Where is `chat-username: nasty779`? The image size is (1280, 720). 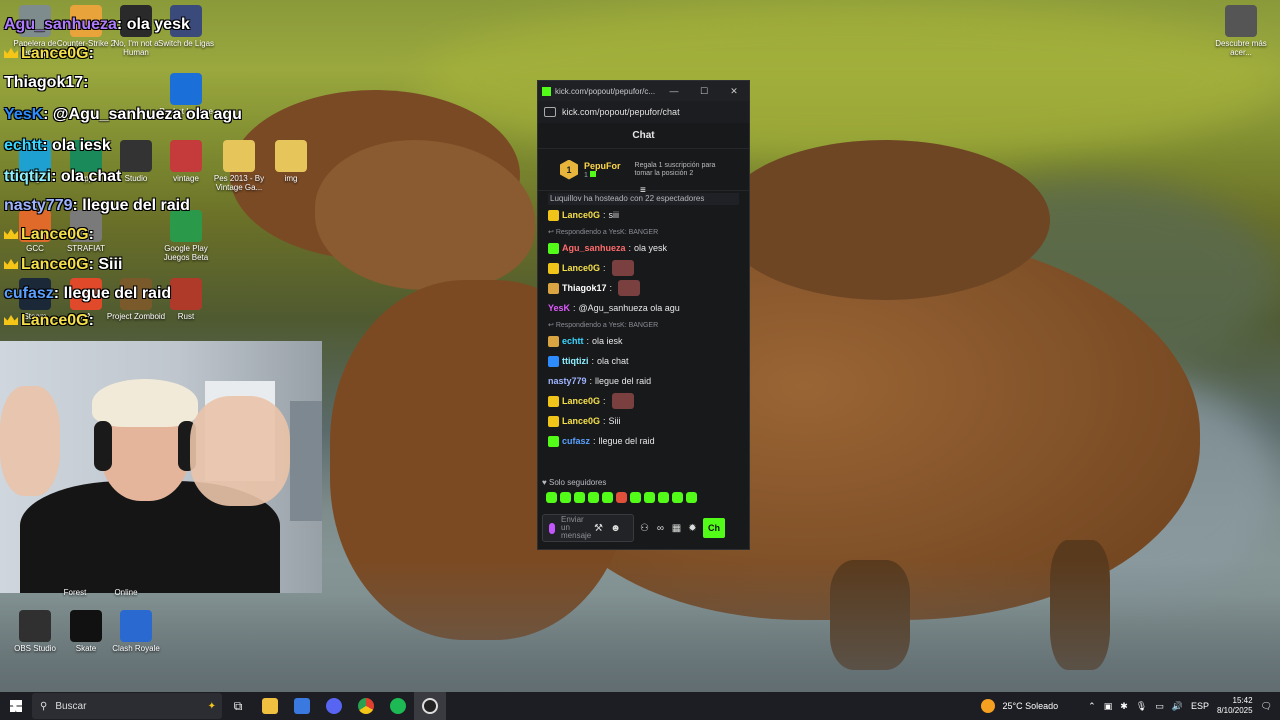
chat-username: nasty779 is located at coordinates (567, 381).